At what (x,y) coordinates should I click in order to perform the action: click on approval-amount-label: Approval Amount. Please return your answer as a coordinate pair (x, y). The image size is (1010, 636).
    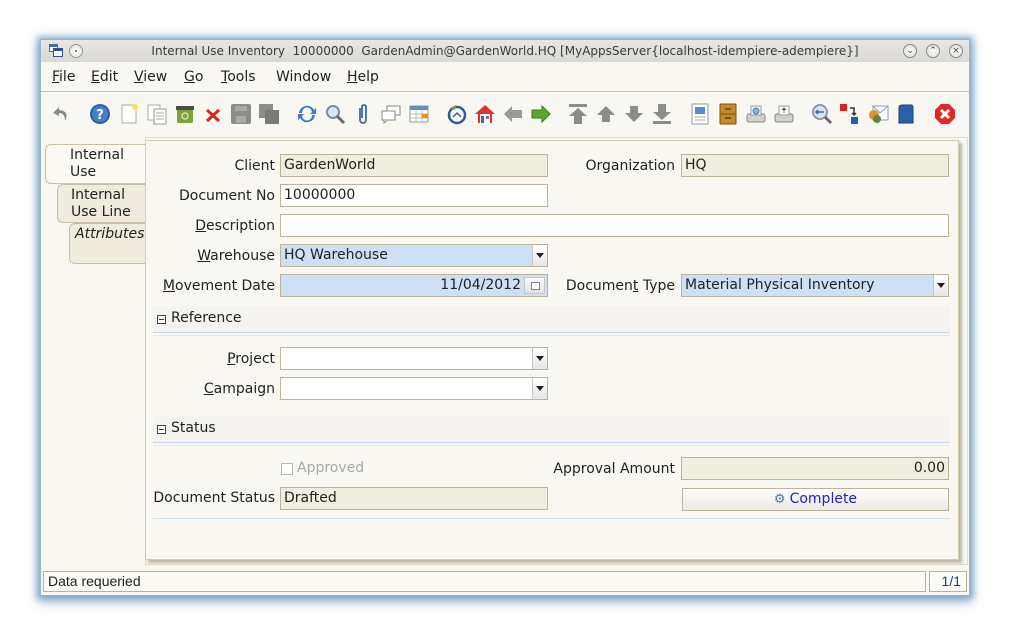
    Looking at the image, I should click on (614, 469).